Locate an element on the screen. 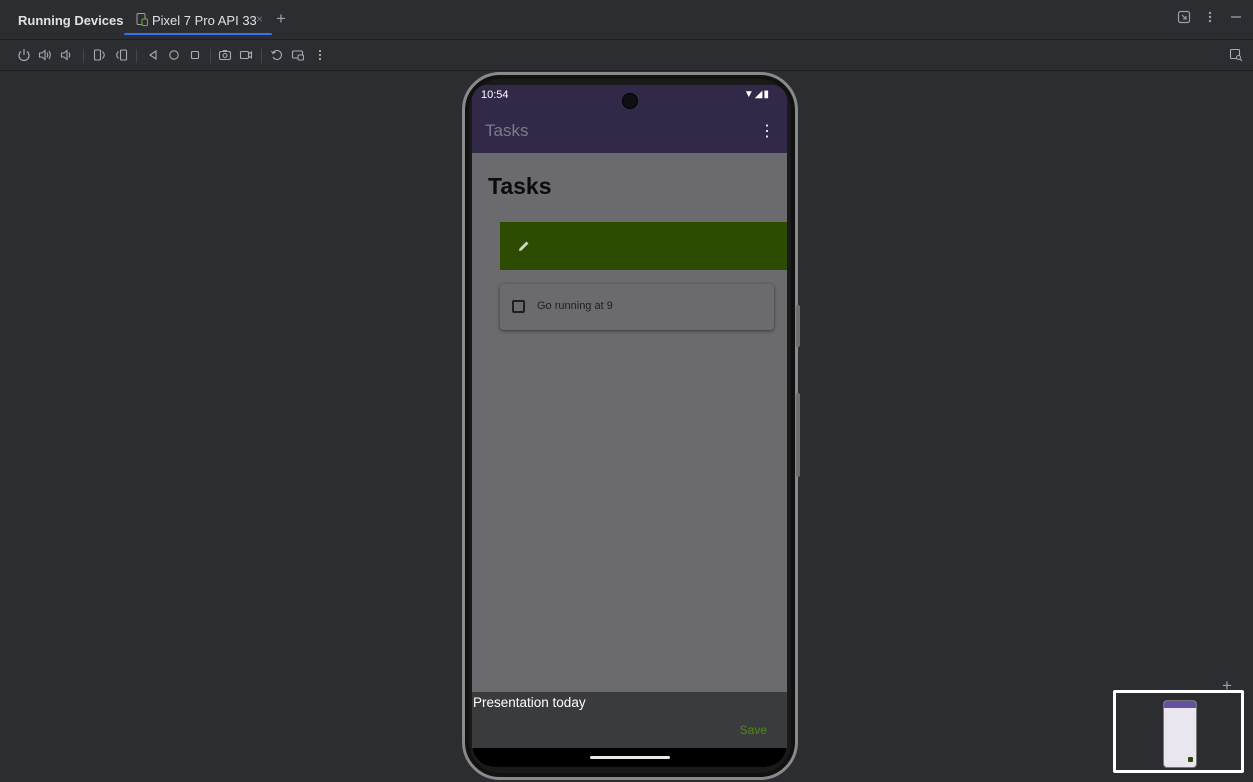  rotate-left-icon is located at coordinates (100, 55).